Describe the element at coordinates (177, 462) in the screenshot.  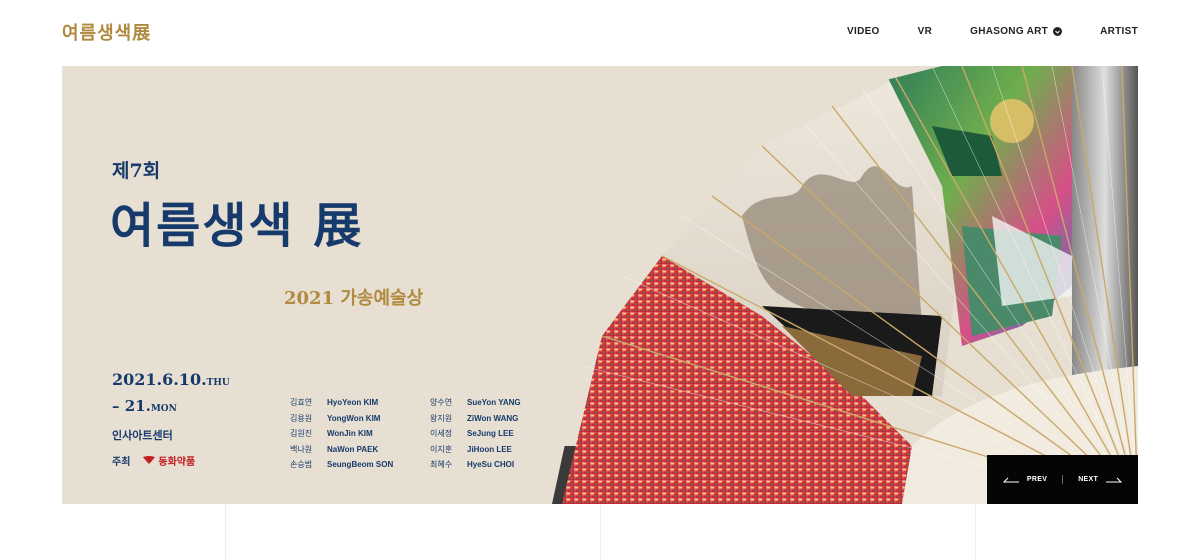
I see `sponsor-name: 동화약품` at that location.